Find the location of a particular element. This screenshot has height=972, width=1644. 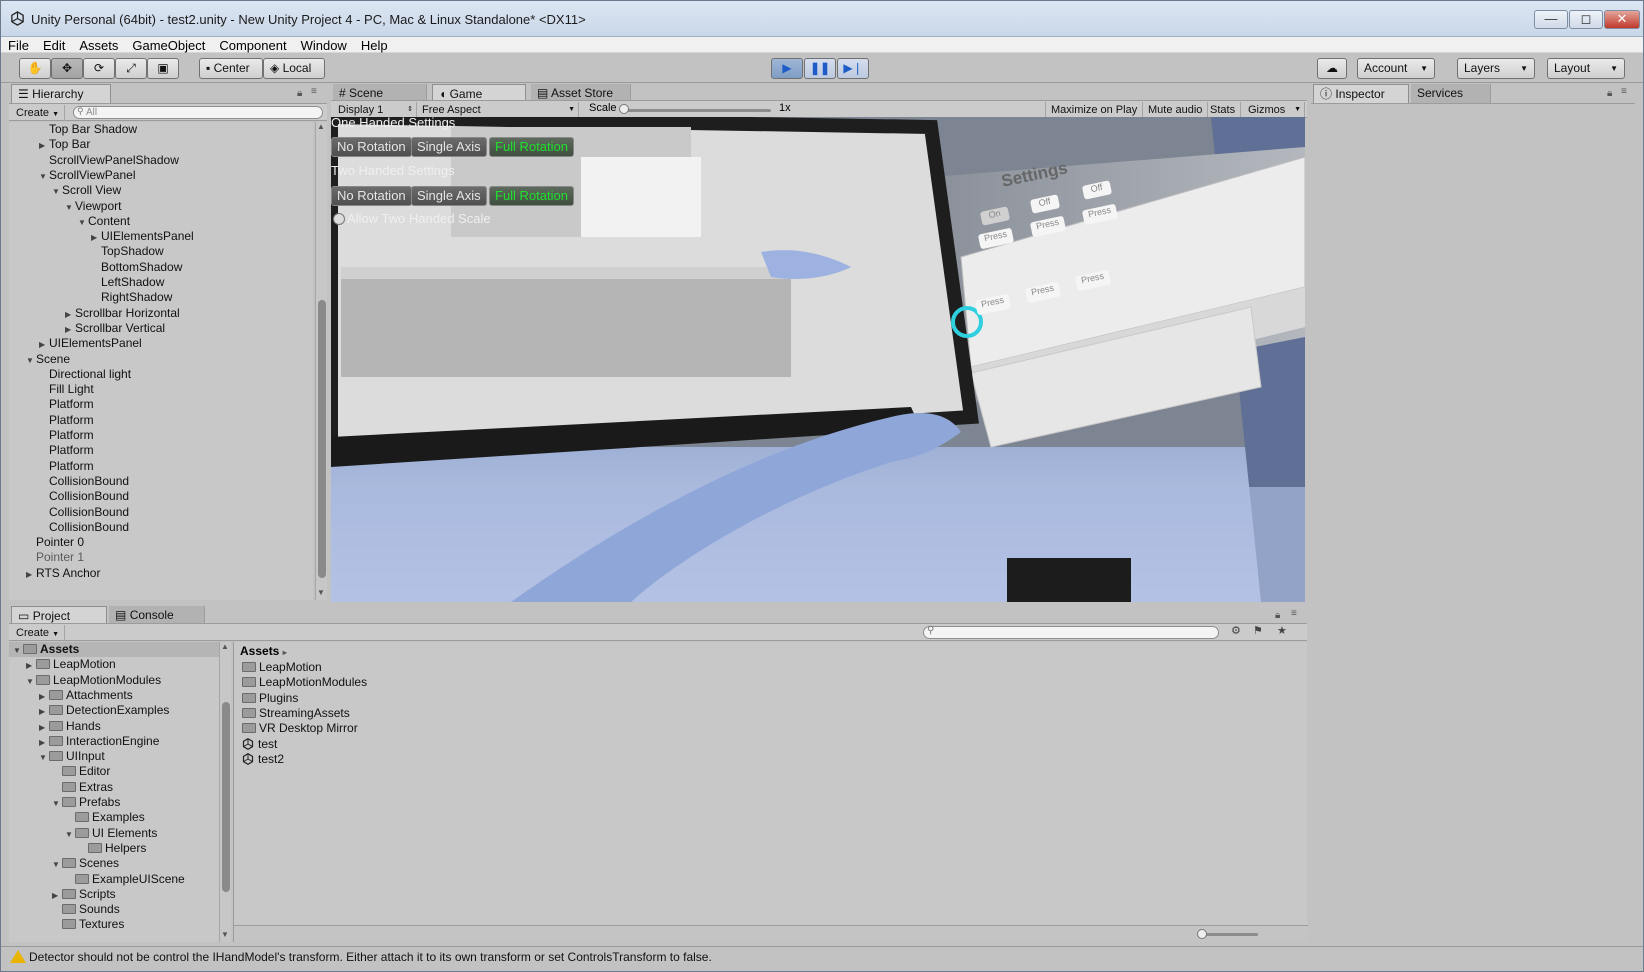

project-tree-item: ▼ Prefabs is located at coordinates (86, 802).